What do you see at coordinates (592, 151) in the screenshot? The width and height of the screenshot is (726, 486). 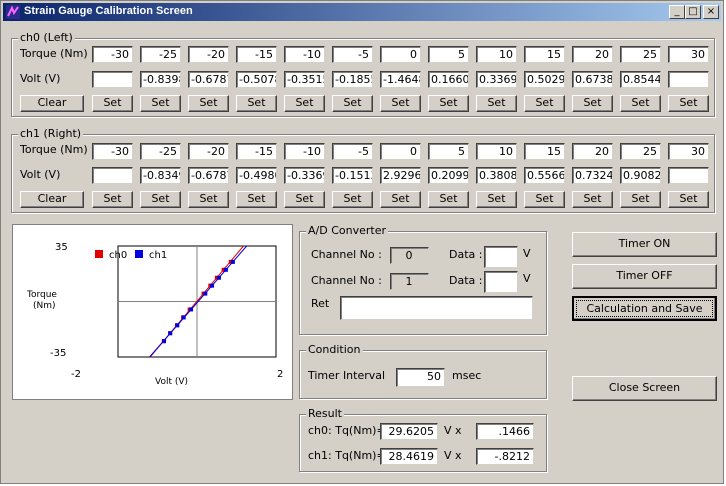 I see `ch1-torque-field: 20` at bounding box center [592, 151].